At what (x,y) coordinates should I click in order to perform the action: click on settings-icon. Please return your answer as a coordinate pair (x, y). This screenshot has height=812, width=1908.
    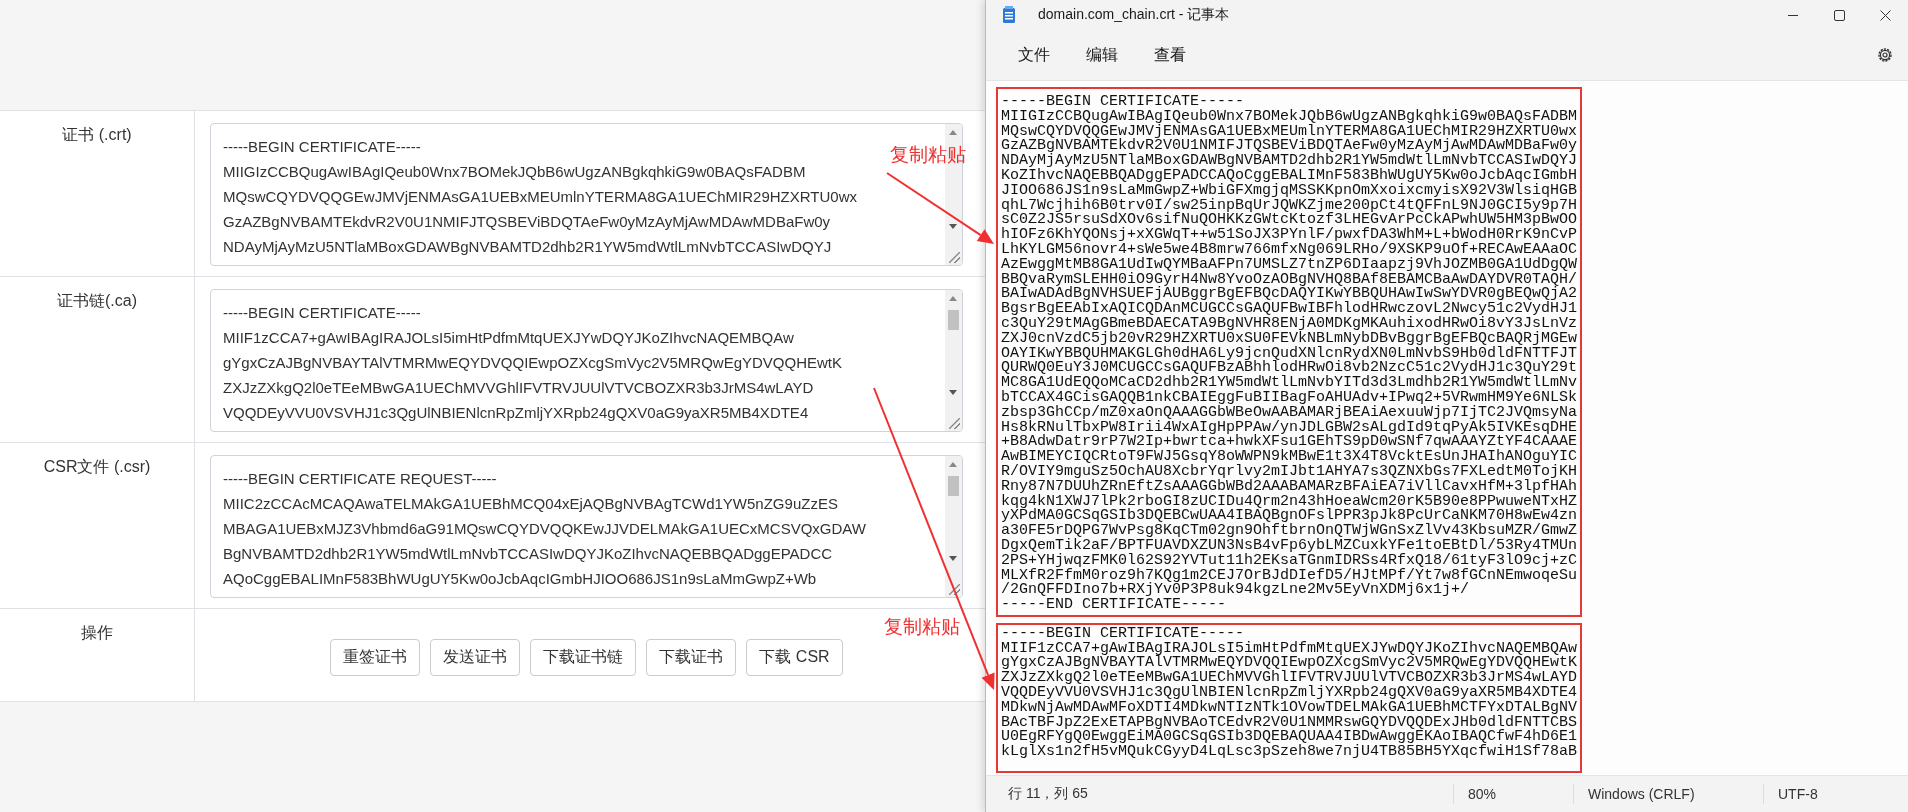
    Looking at the image, I should click on (1885, 55).